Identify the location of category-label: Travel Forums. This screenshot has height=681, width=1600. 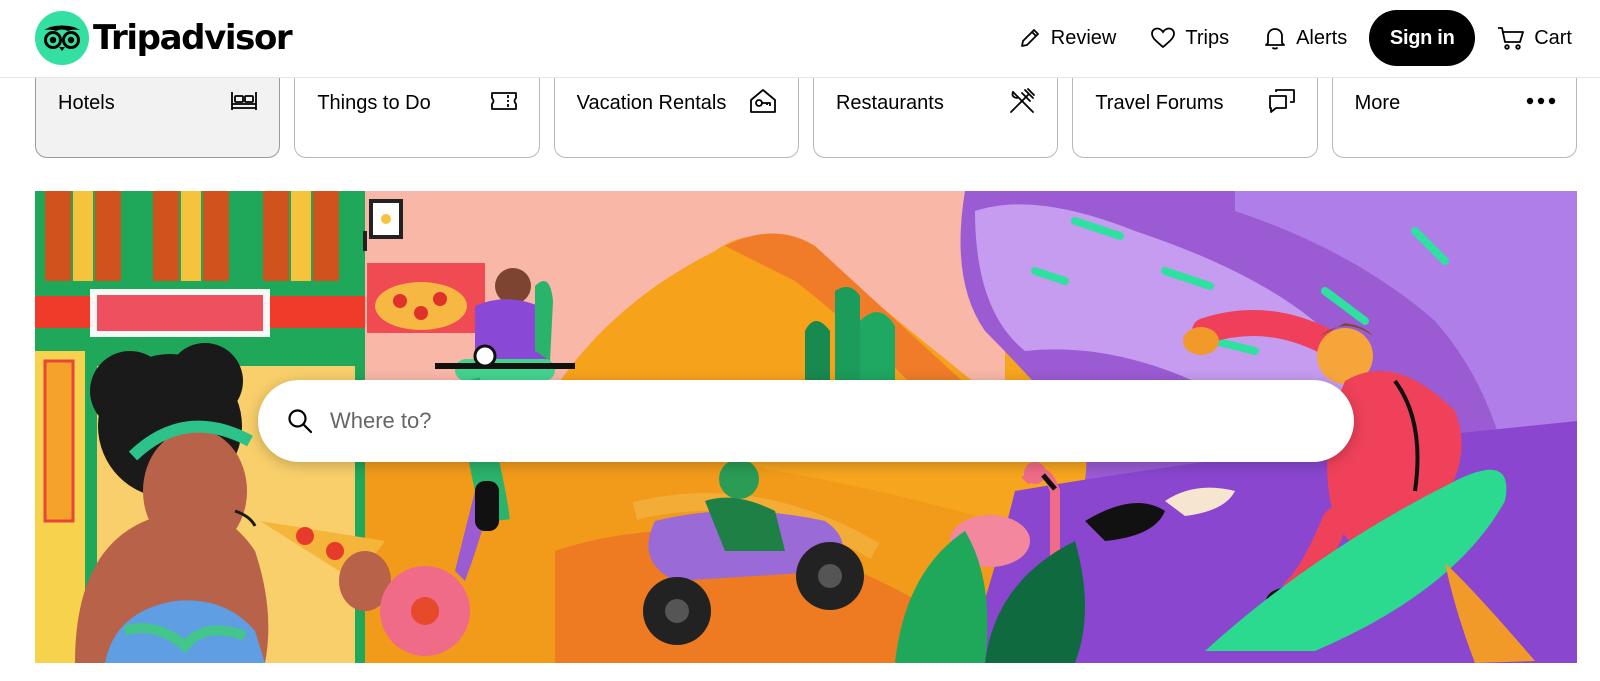
(1159, 103).